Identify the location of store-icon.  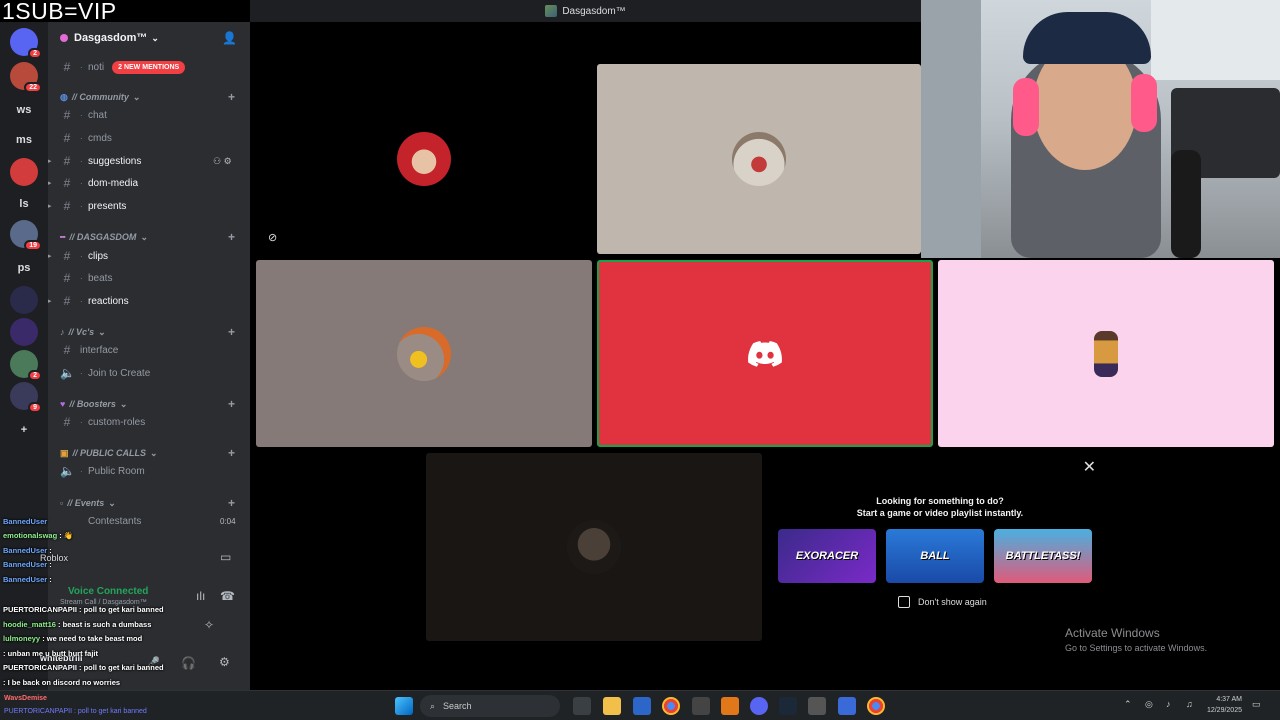
(642, 706).